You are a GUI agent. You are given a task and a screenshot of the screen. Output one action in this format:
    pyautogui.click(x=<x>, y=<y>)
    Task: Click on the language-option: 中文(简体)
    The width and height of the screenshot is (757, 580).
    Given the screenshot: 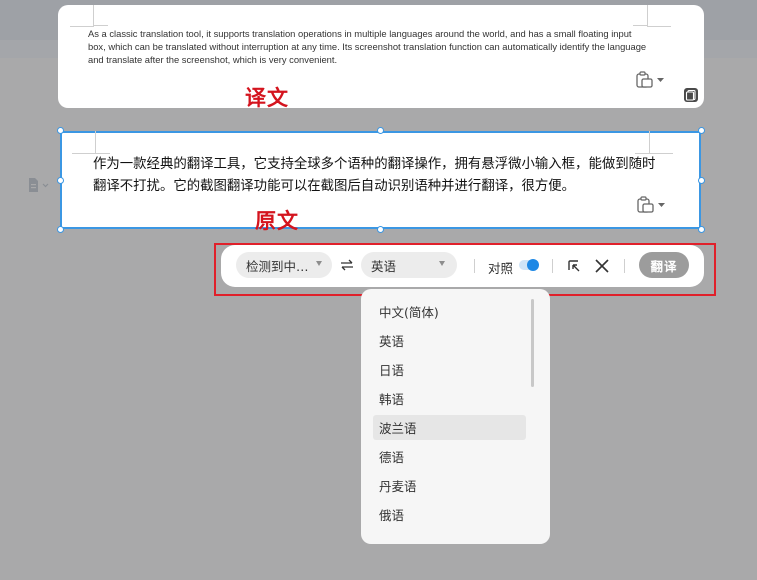 What is the action you would take?
    pyautogui.click(x=449, y=311)
    